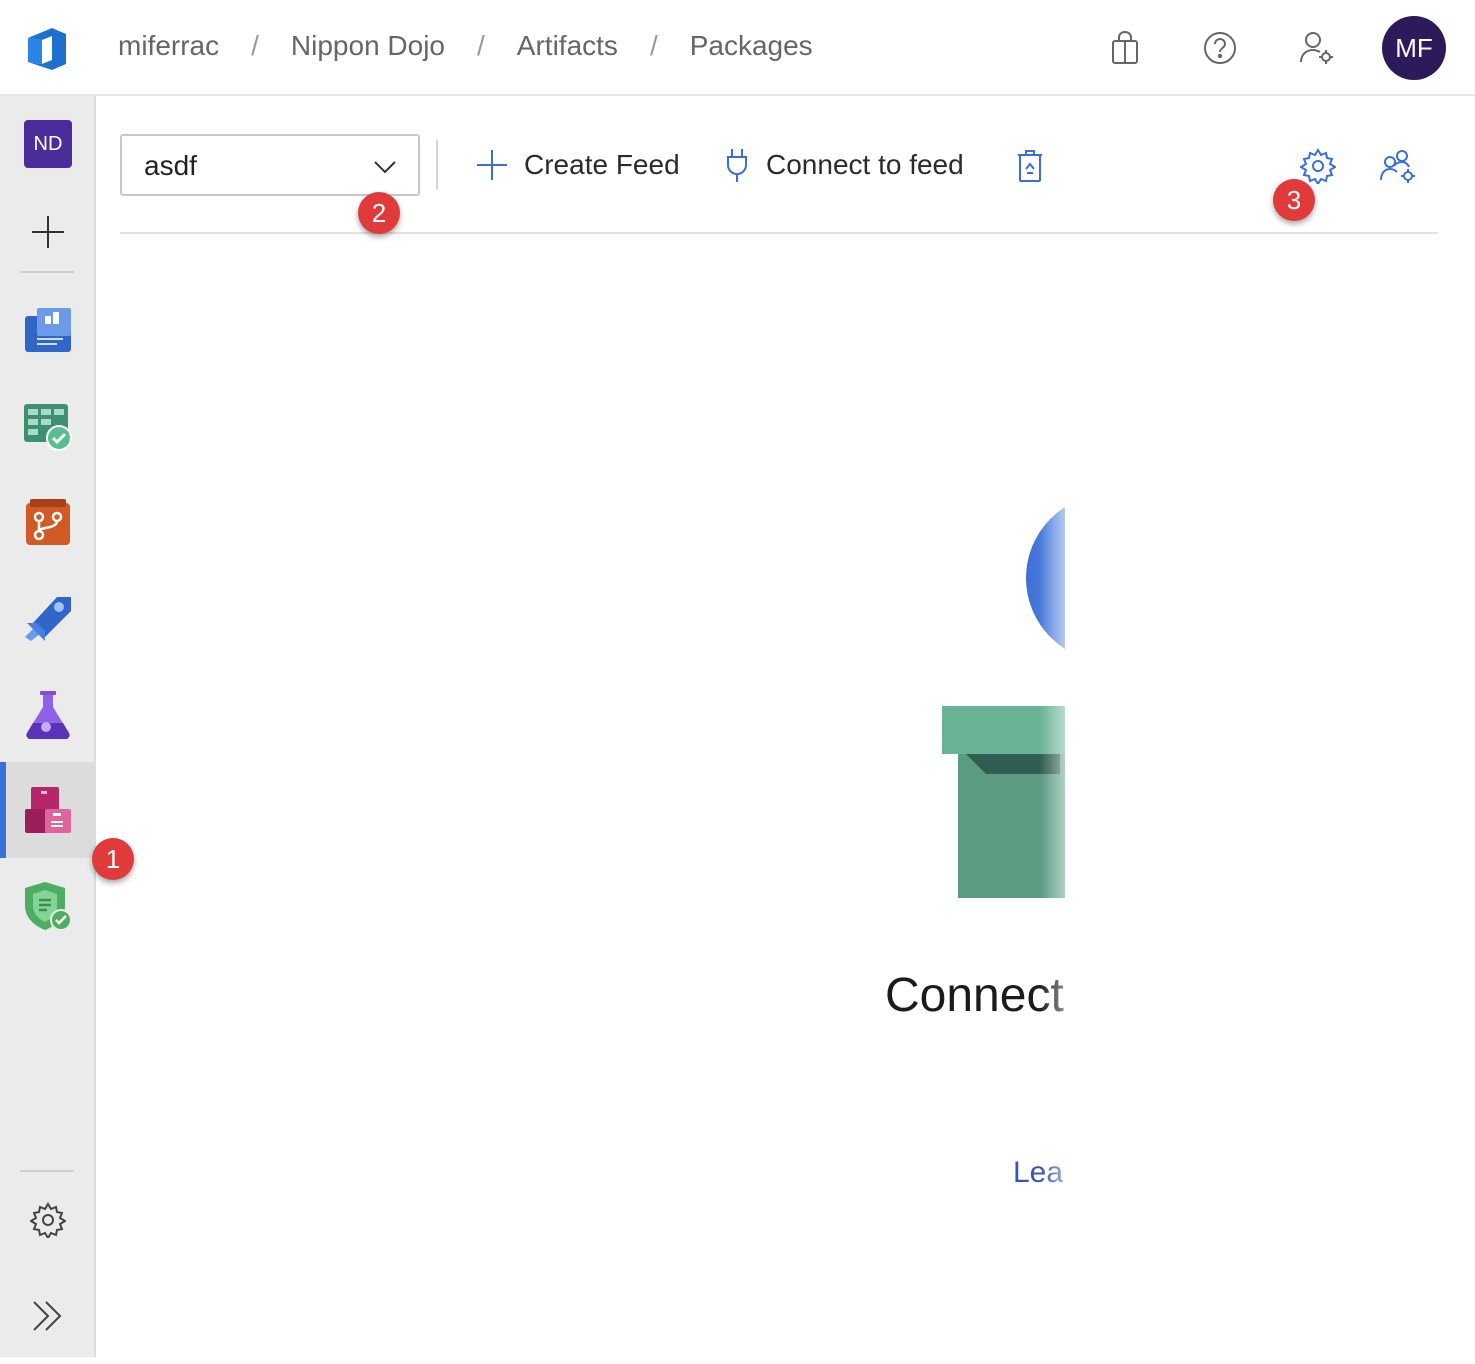  I want to click on artifacts-icon, so click(48, 810).